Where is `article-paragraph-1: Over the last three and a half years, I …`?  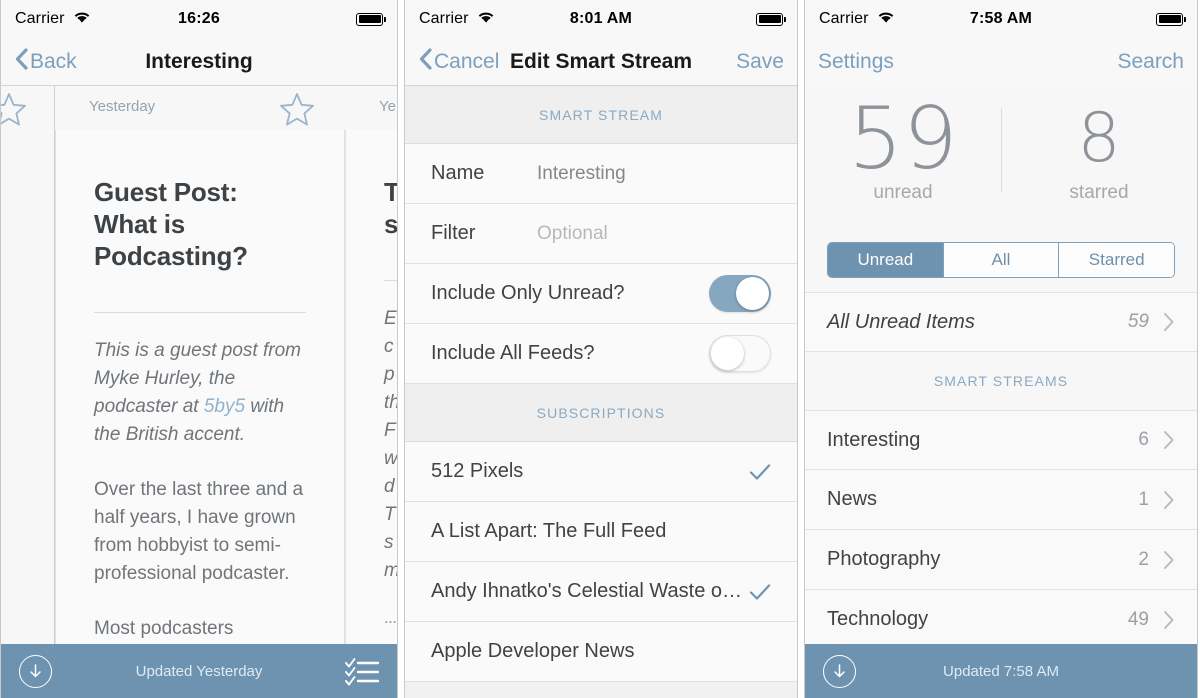 article-paragraph-1: Over the last three and a half years, I … is located at coordinates (199, 531).